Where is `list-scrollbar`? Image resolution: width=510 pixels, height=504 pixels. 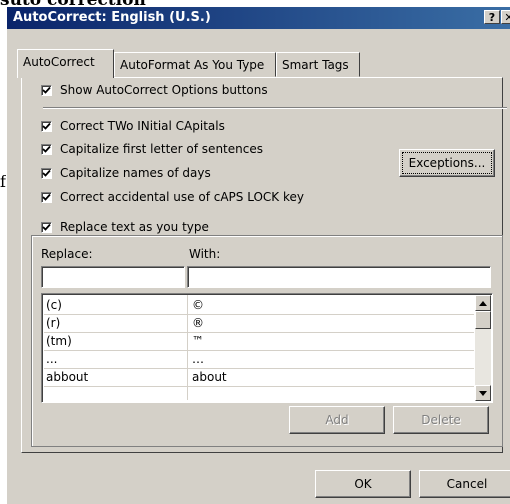 list-scrollbar is located at coordinates (483, 348).